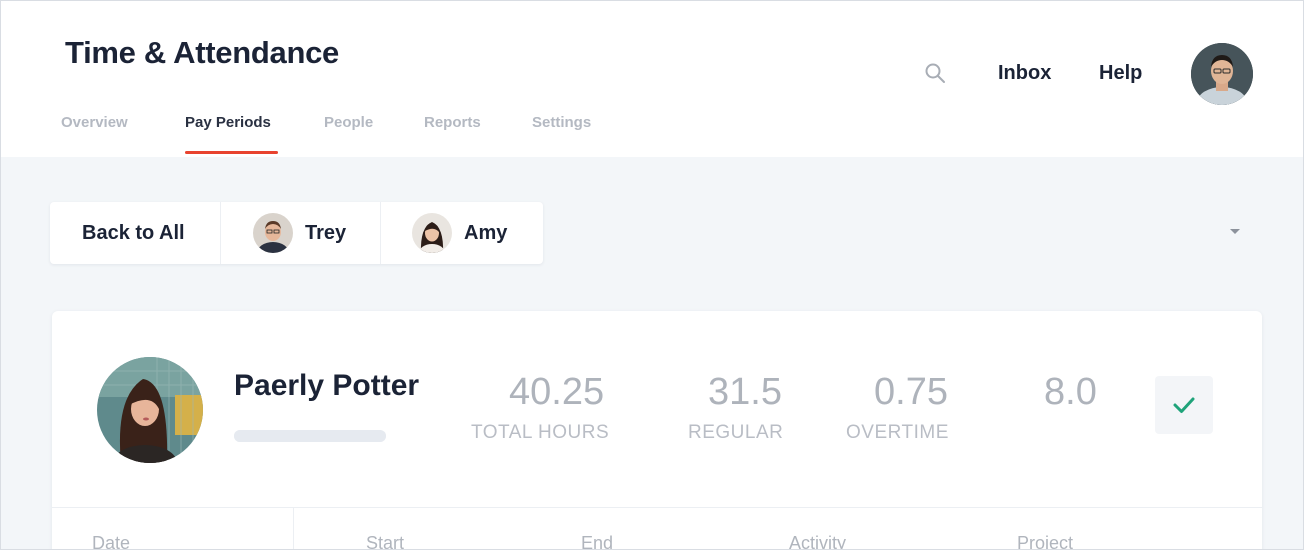  I want to click on help-link: Help, so click(1120, 73).